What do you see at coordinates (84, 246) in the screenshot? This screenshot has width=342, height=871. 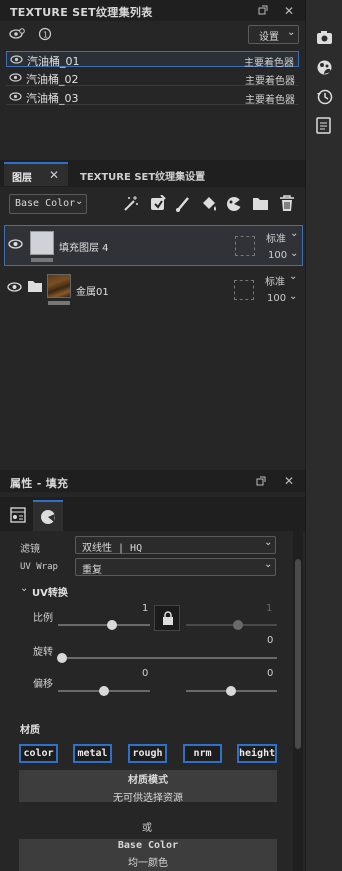 I see `layer-name: 填充图层 4` at bounding box center [84, 246].